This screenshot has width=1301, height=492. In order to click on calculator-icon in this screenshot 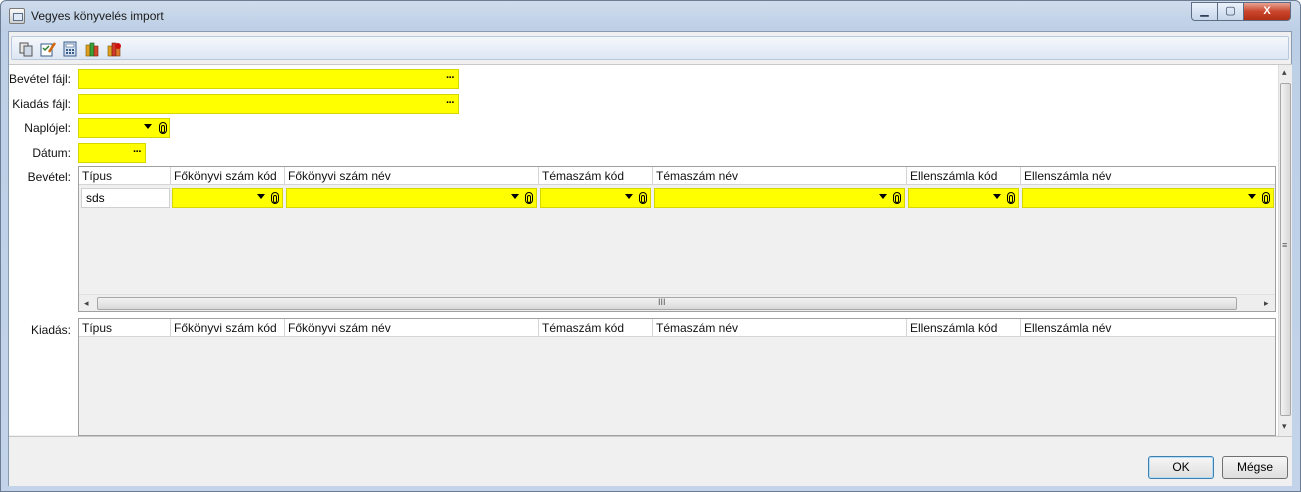, I will do `click(70, 49)`.